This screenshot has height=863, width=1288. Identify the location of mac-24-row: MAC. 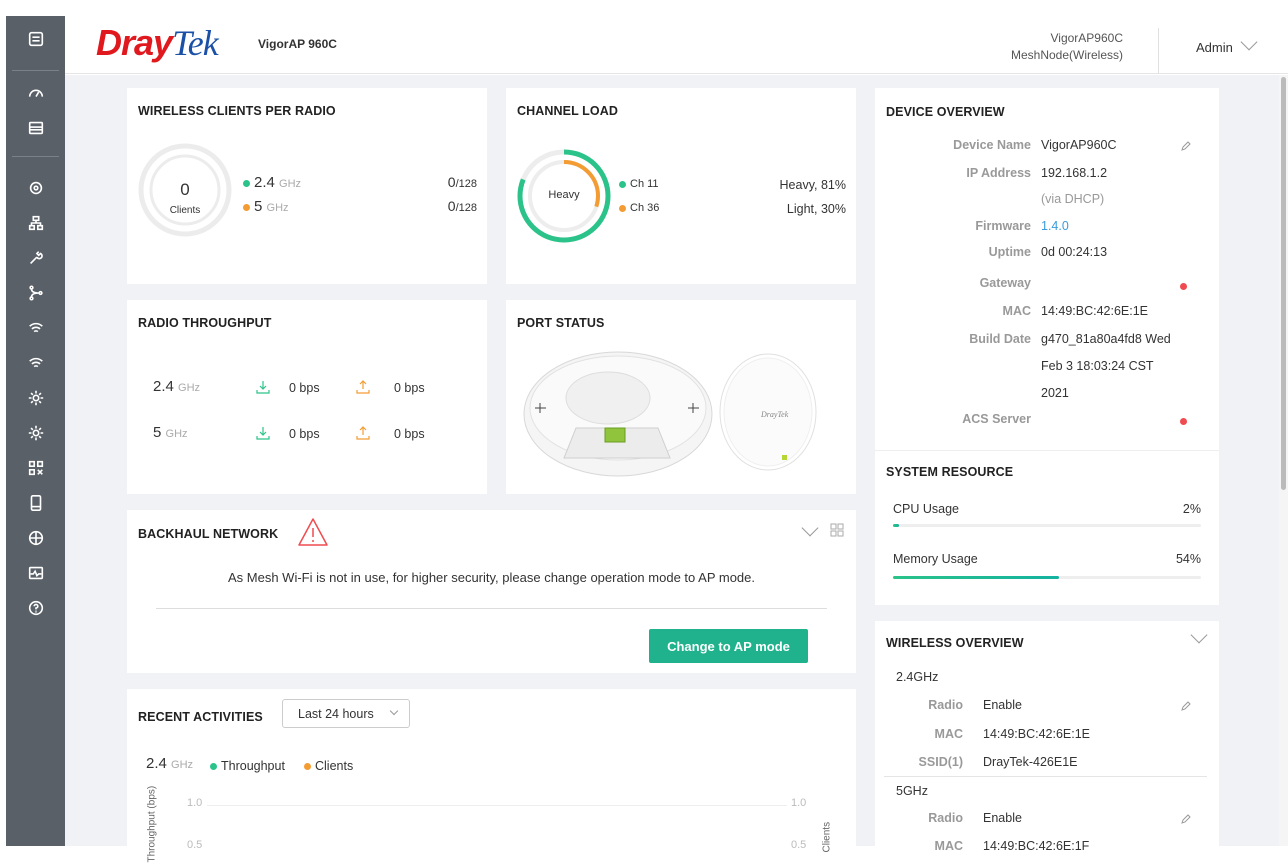
(948, 734).